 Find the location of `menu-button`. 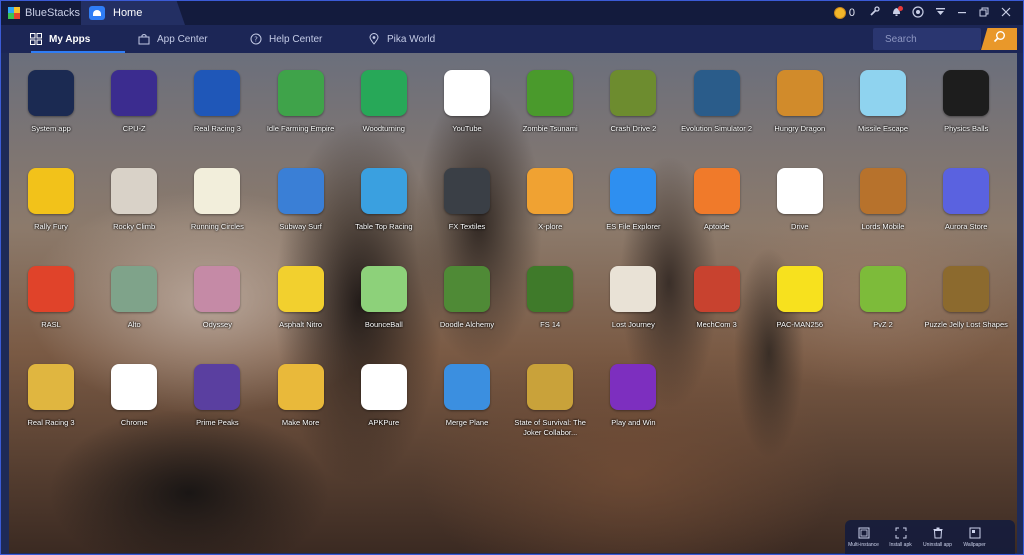

menu-button is located at coordinates (940, 13).